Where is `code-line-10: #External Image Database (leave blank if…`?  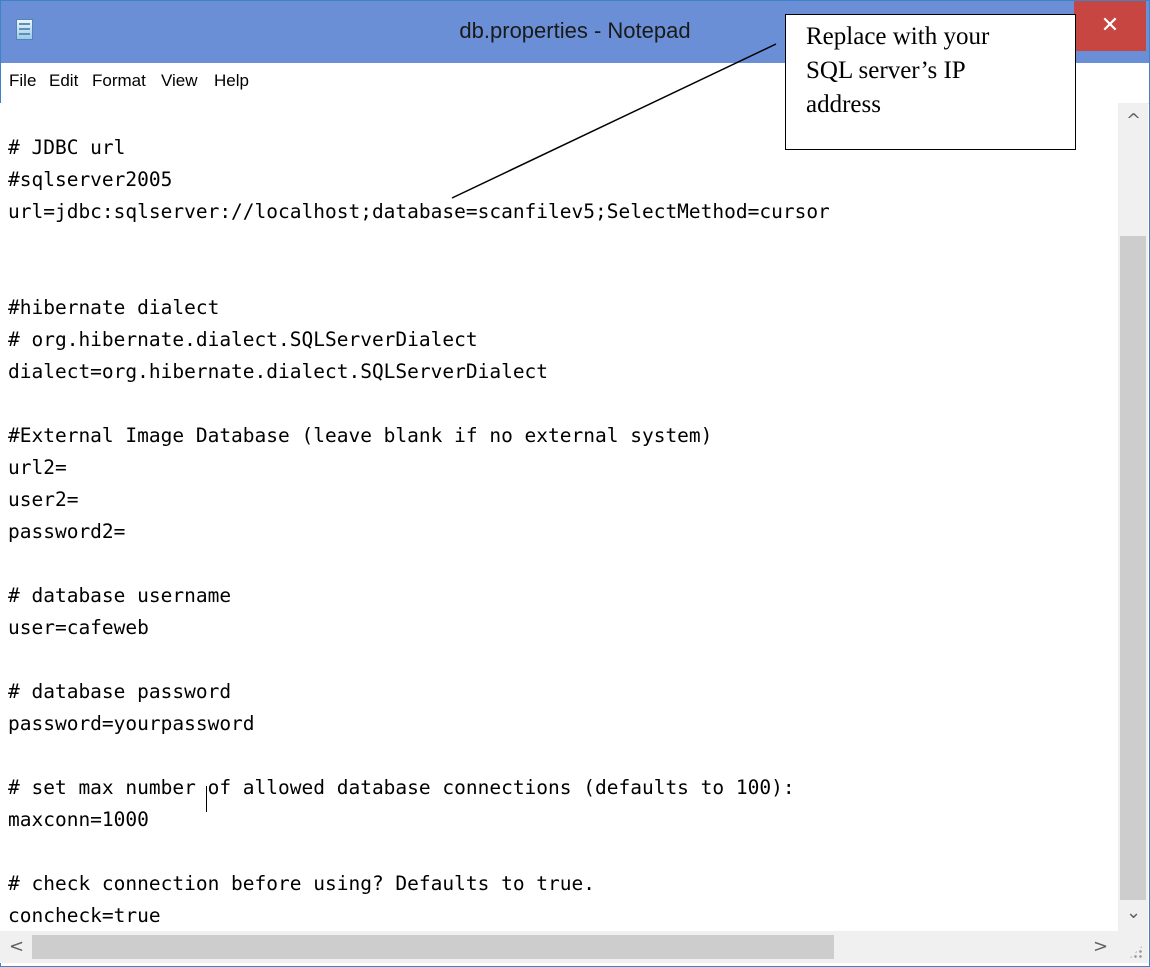 code-line-10: #External Image Database (leave blank if… is located at coordinates (360, 435).